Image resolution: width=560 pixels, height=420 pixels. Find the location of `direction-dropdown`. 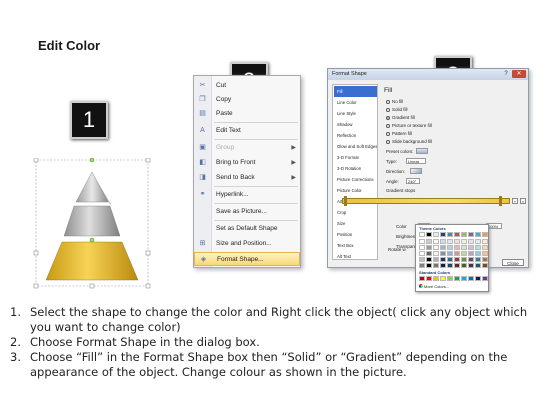

direction-dropdown is located at coordinates (416, 171).